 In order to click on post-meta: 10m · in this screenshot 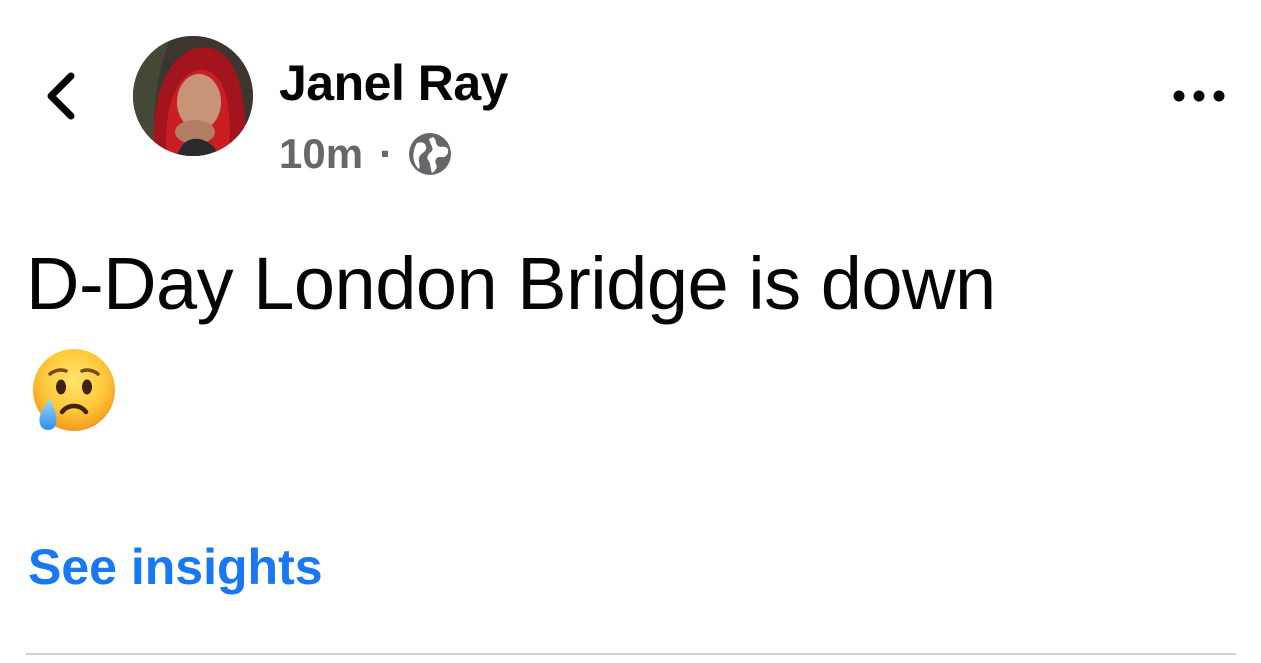, I will do `click(366, 154)`.